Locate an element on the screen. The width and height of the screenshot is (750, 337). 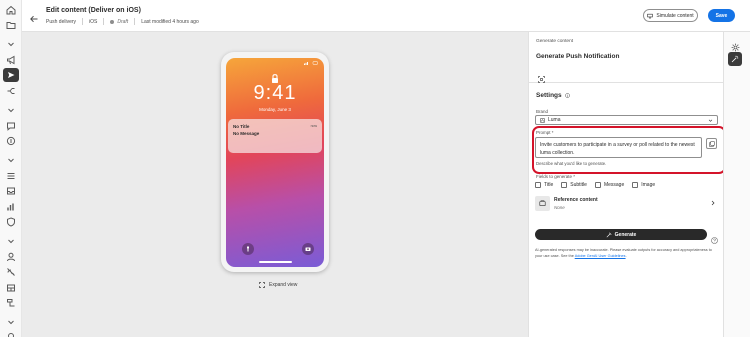
simulate-icon is located at coordinates (650, 15).